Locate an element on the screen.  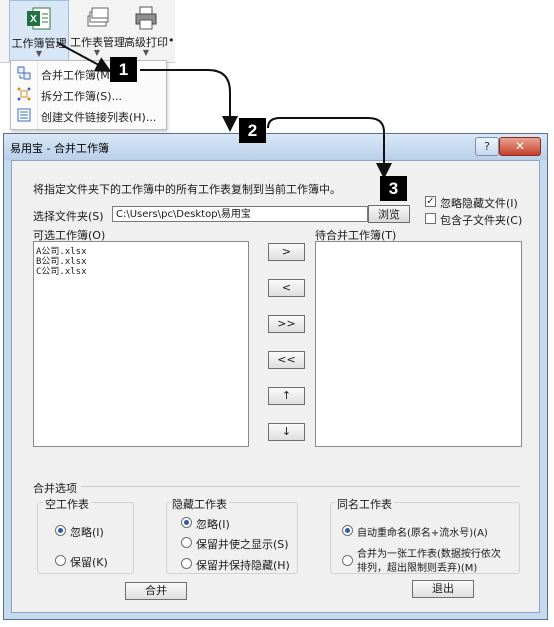
callout-2: 2 is located at coordinates (252, 130).